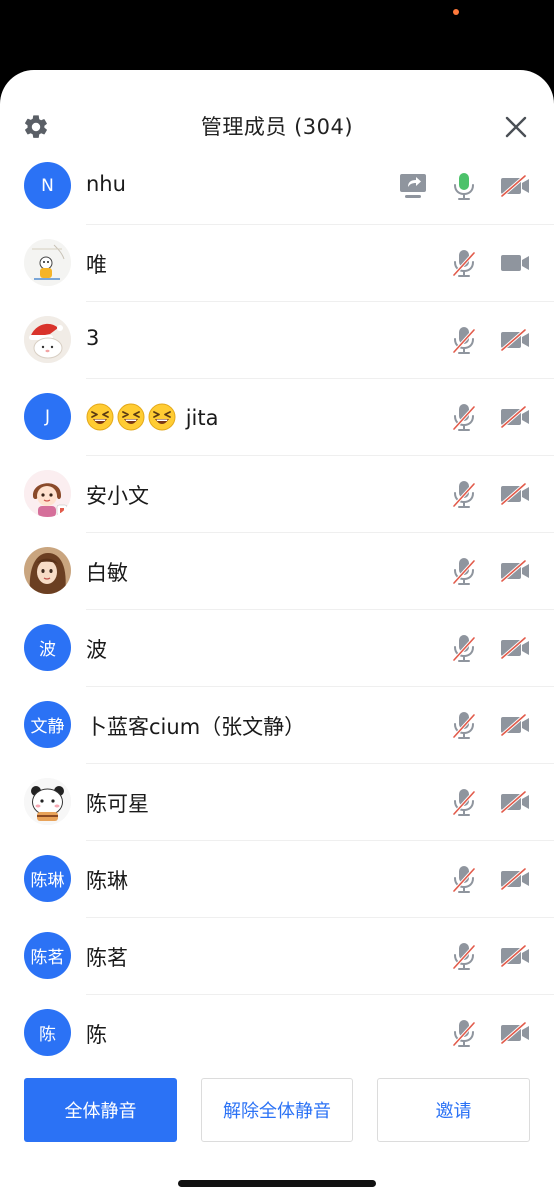  I want to click on avatar-initial: 陈茗, so click(47, 958).